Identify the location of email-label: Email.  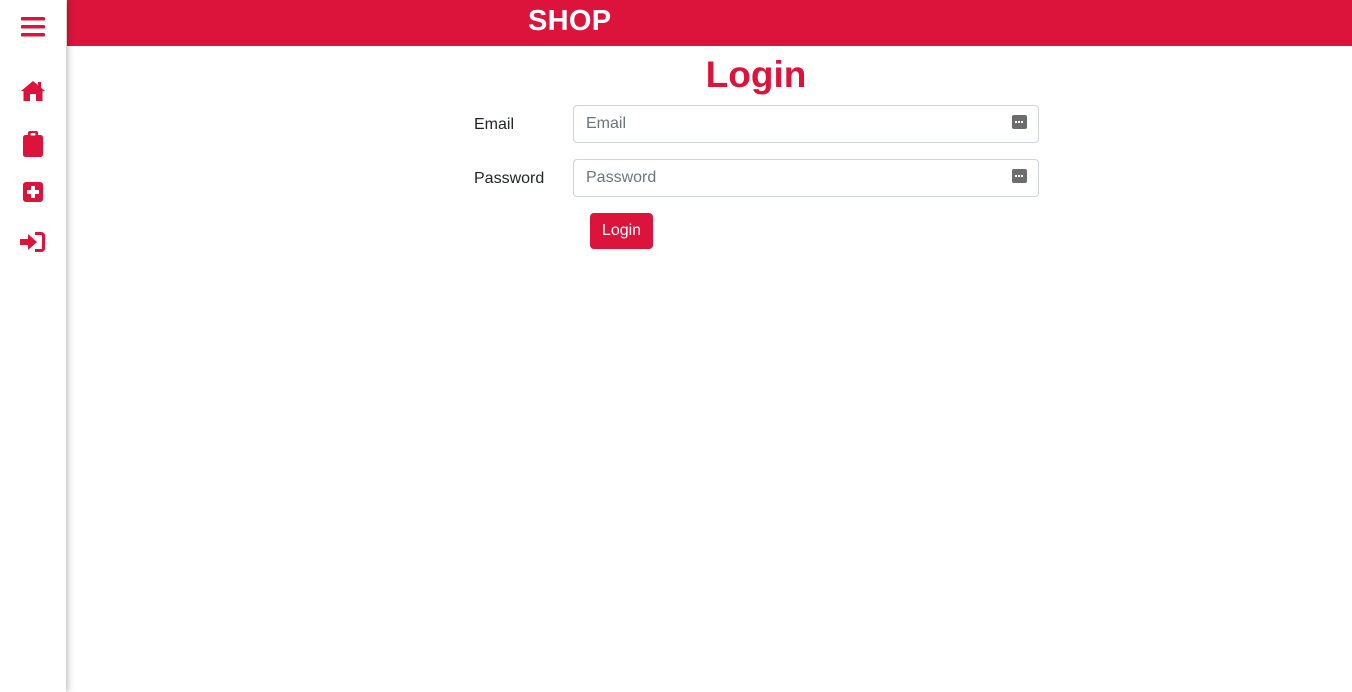
(494, 124).